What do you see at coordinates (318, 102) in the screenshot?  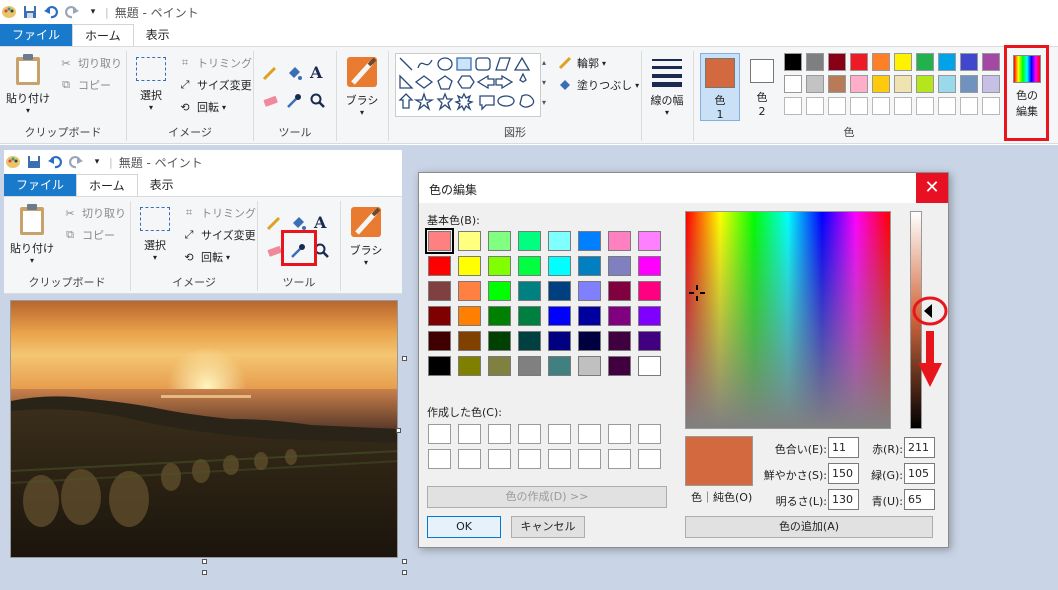 I see `magnifier-icon` at bounding box center [318, 102].